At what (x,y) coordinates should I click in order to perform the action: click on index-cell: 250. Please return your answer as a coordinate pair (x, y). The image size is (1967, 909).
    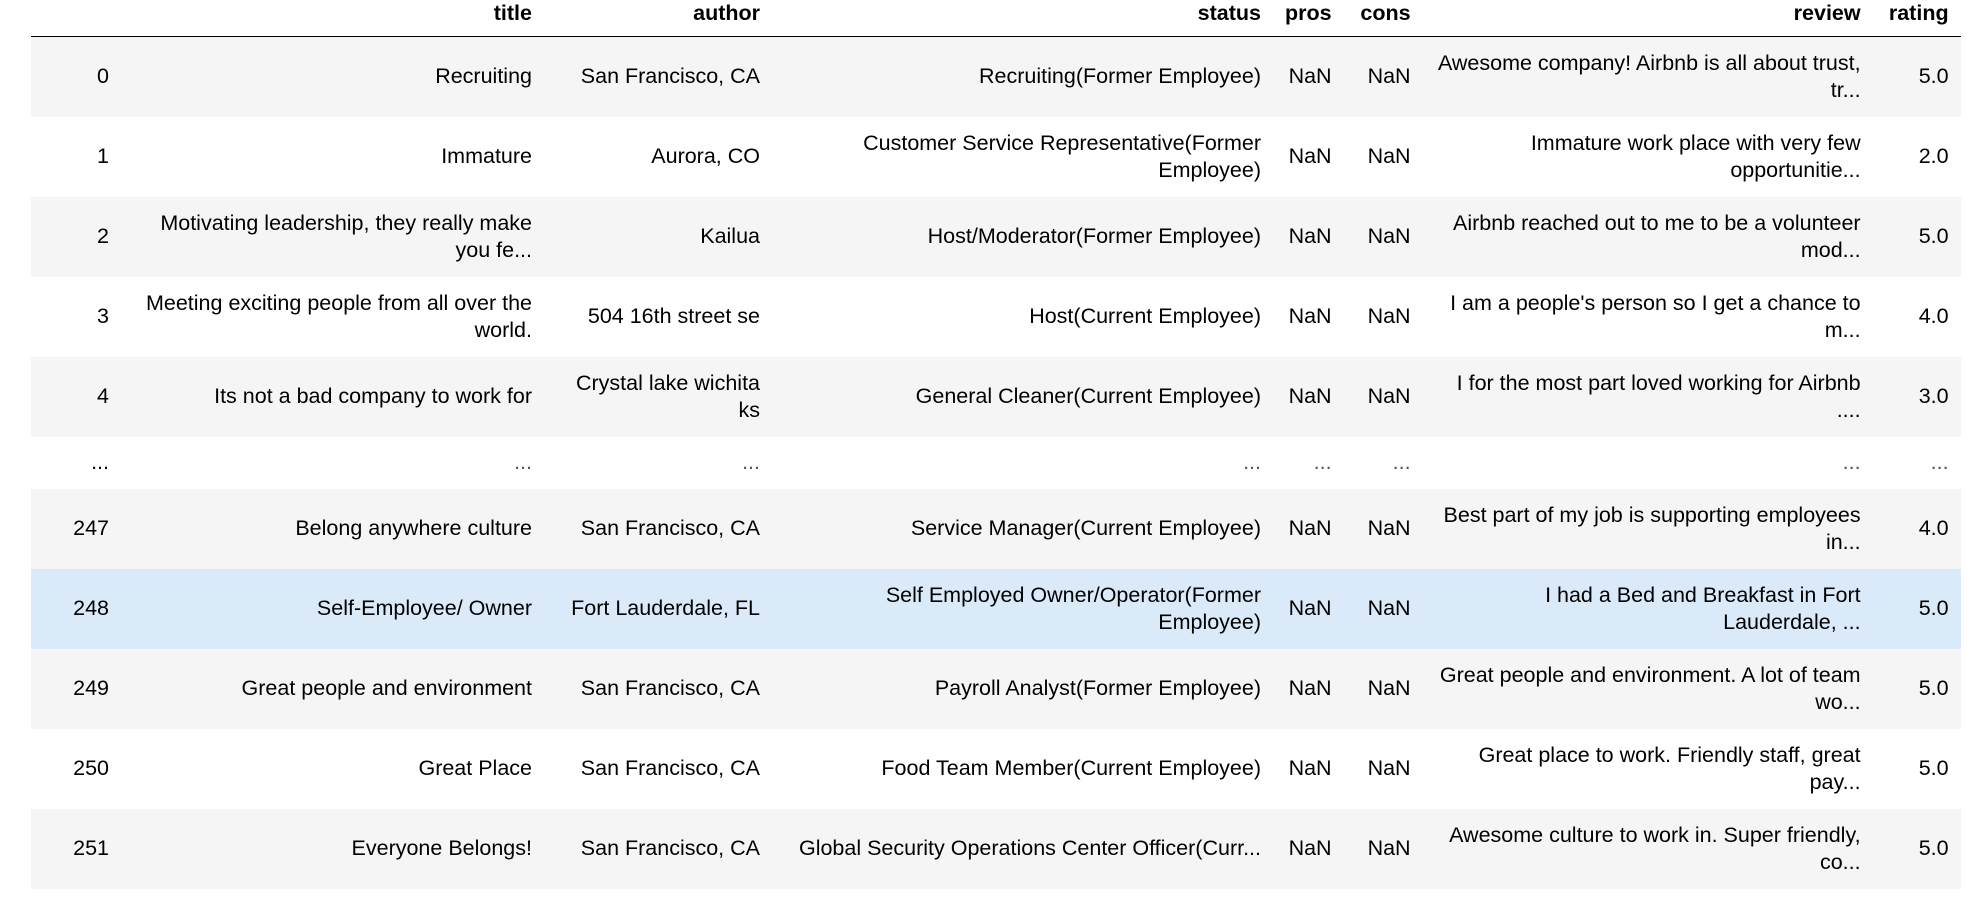
    Looking at the image, I should click on (91, 768).